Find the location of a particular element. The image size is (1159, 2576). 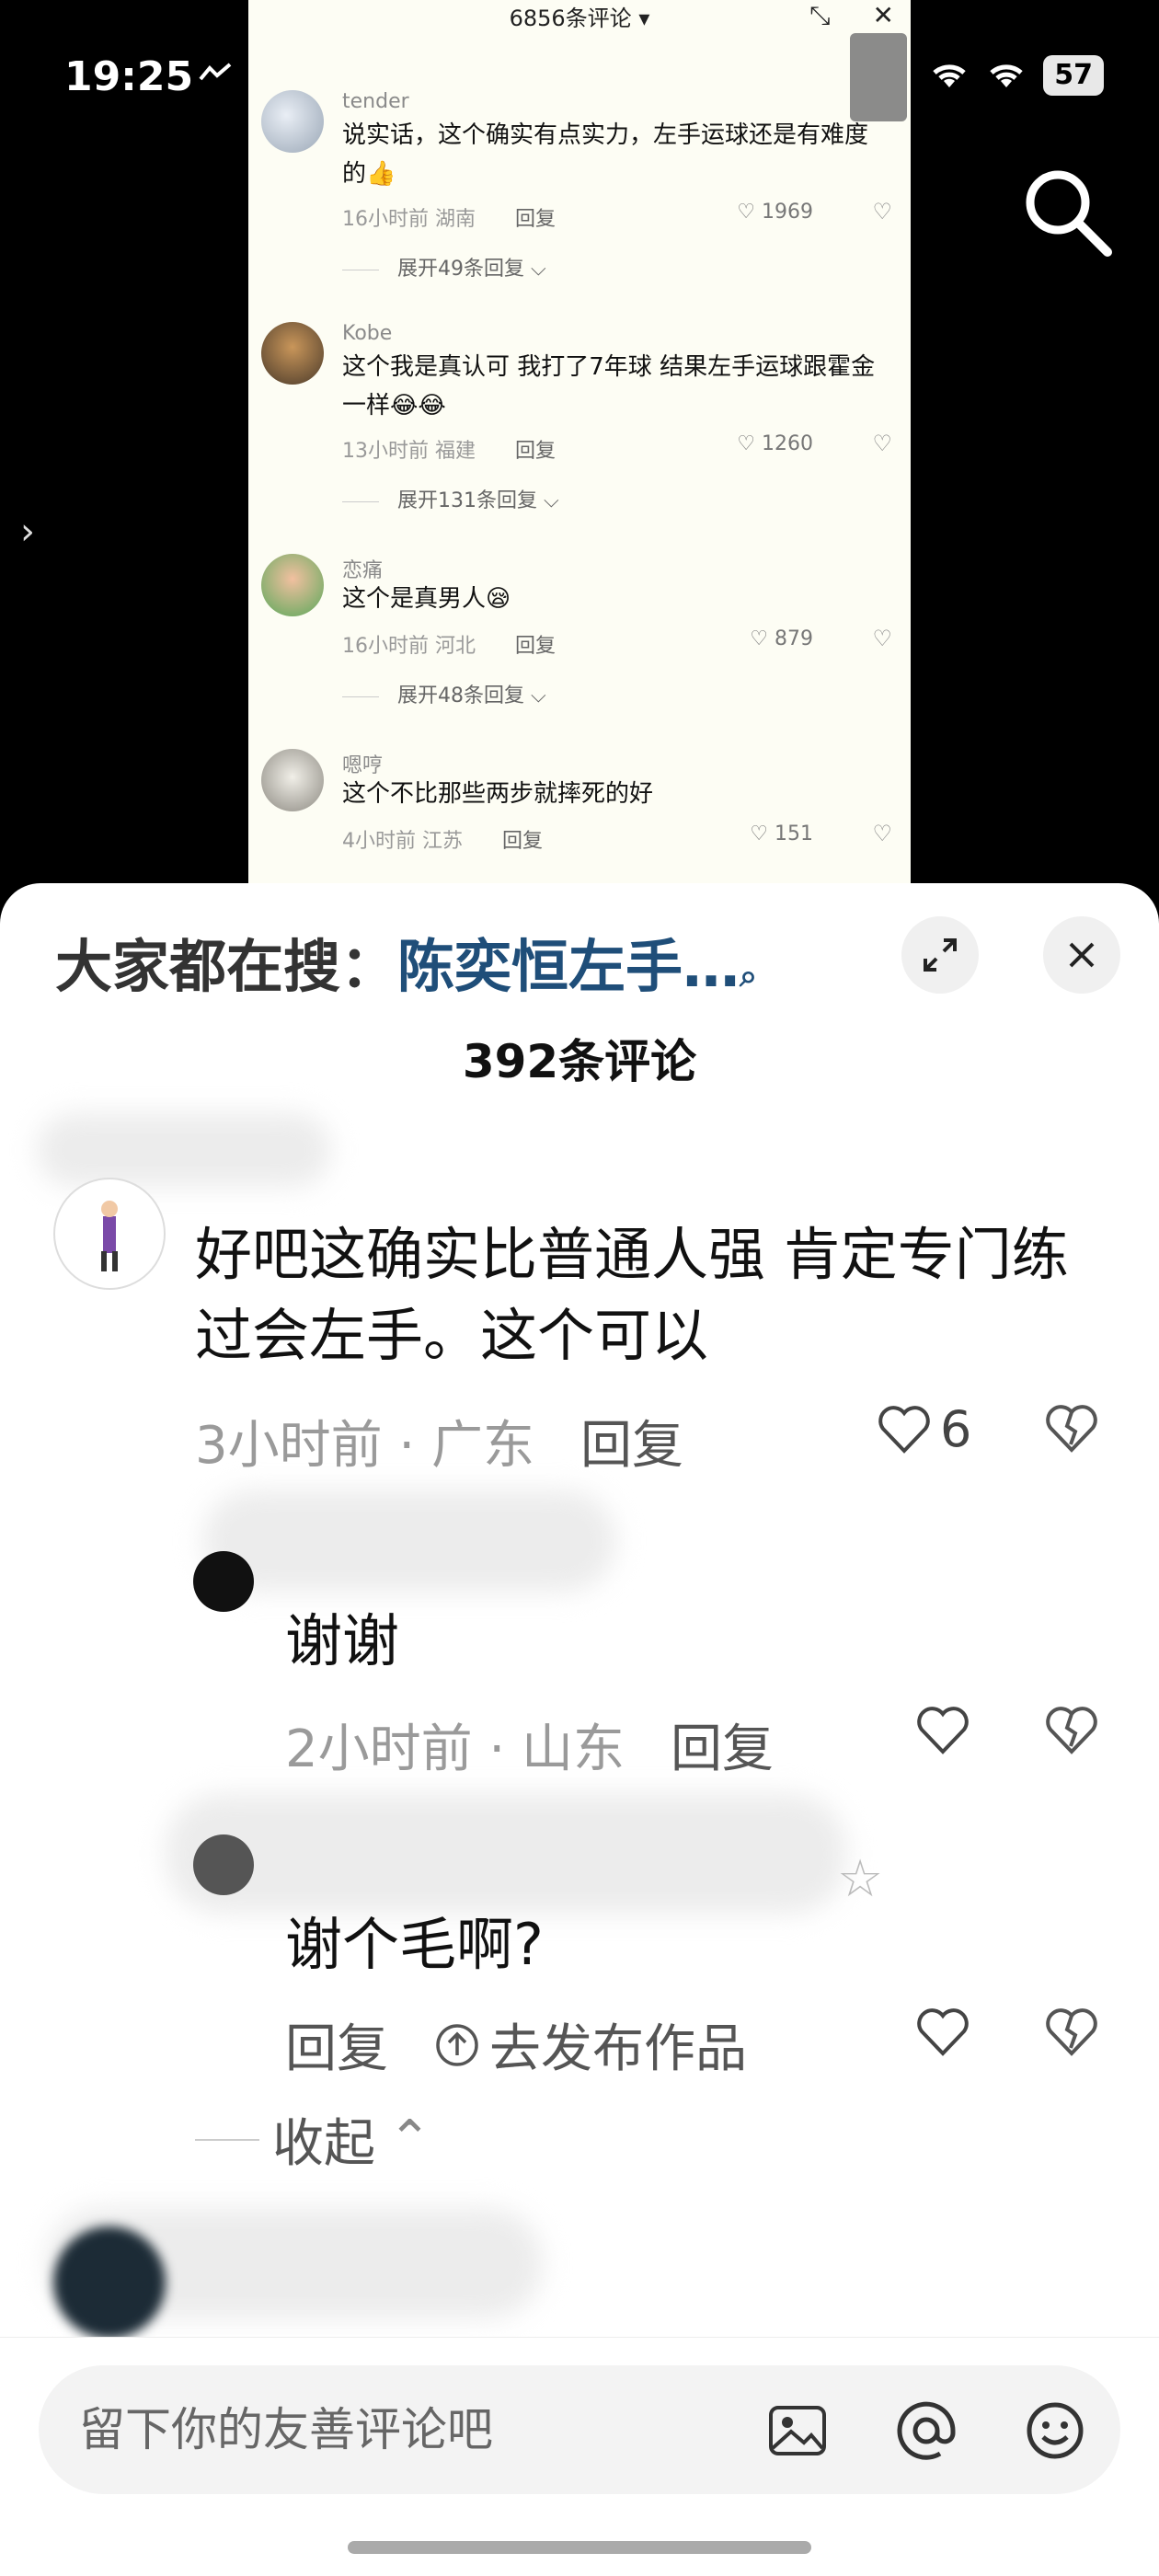

collapse-replies-button: 收起 ⌃ is located at coordinates (313, 2139).